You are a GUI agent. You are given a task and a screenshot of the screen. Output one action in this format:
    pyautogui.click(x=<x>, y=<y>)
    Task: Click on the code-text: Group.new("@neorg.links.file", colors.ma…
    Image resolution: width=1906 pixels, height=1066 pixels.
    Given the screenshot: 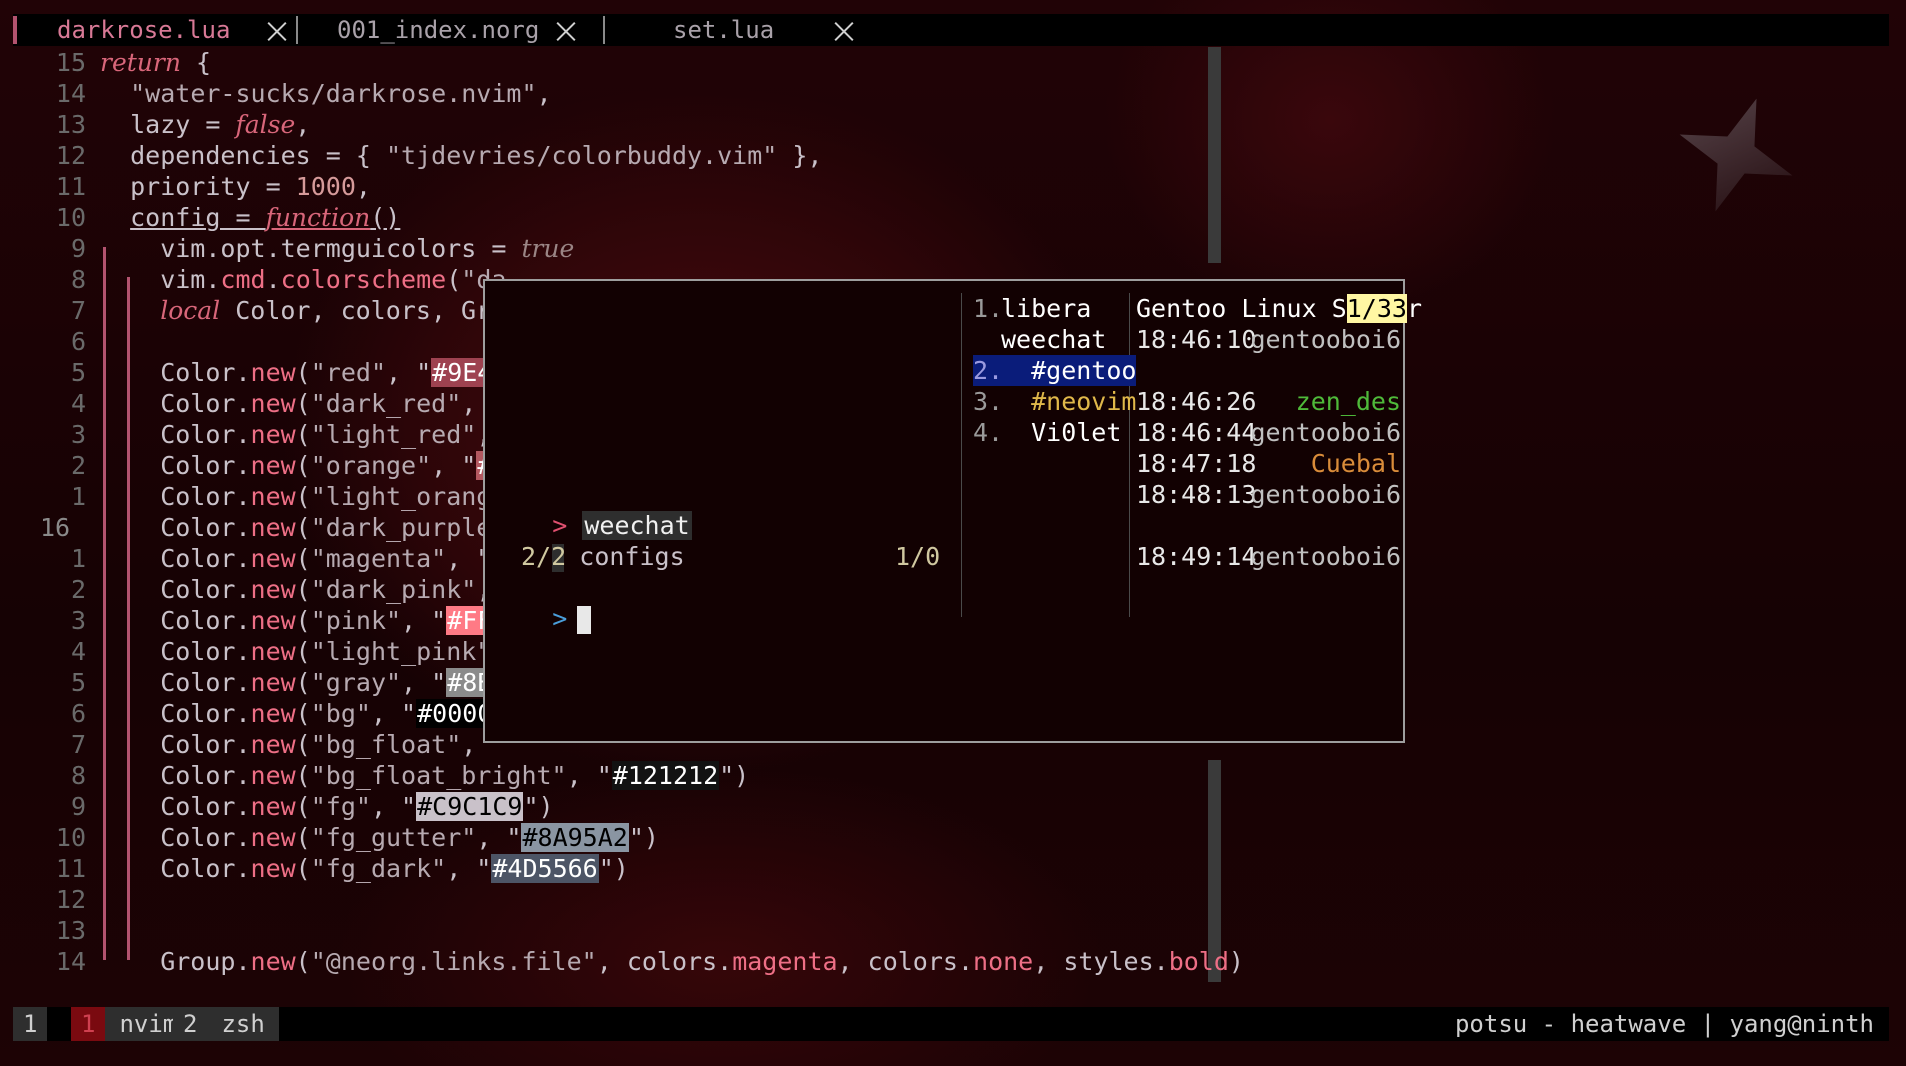 What is the action you would take?
    pyautogui.click(x=672, y=961)
    